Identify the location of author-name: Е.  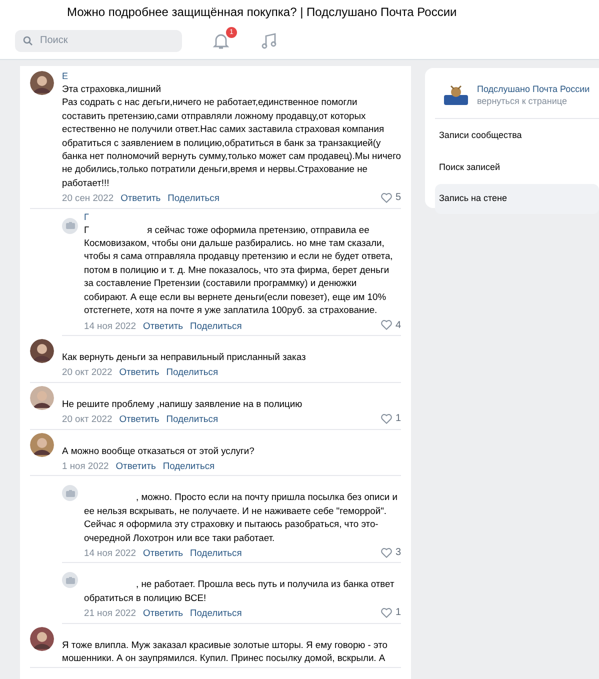
(65, 76).